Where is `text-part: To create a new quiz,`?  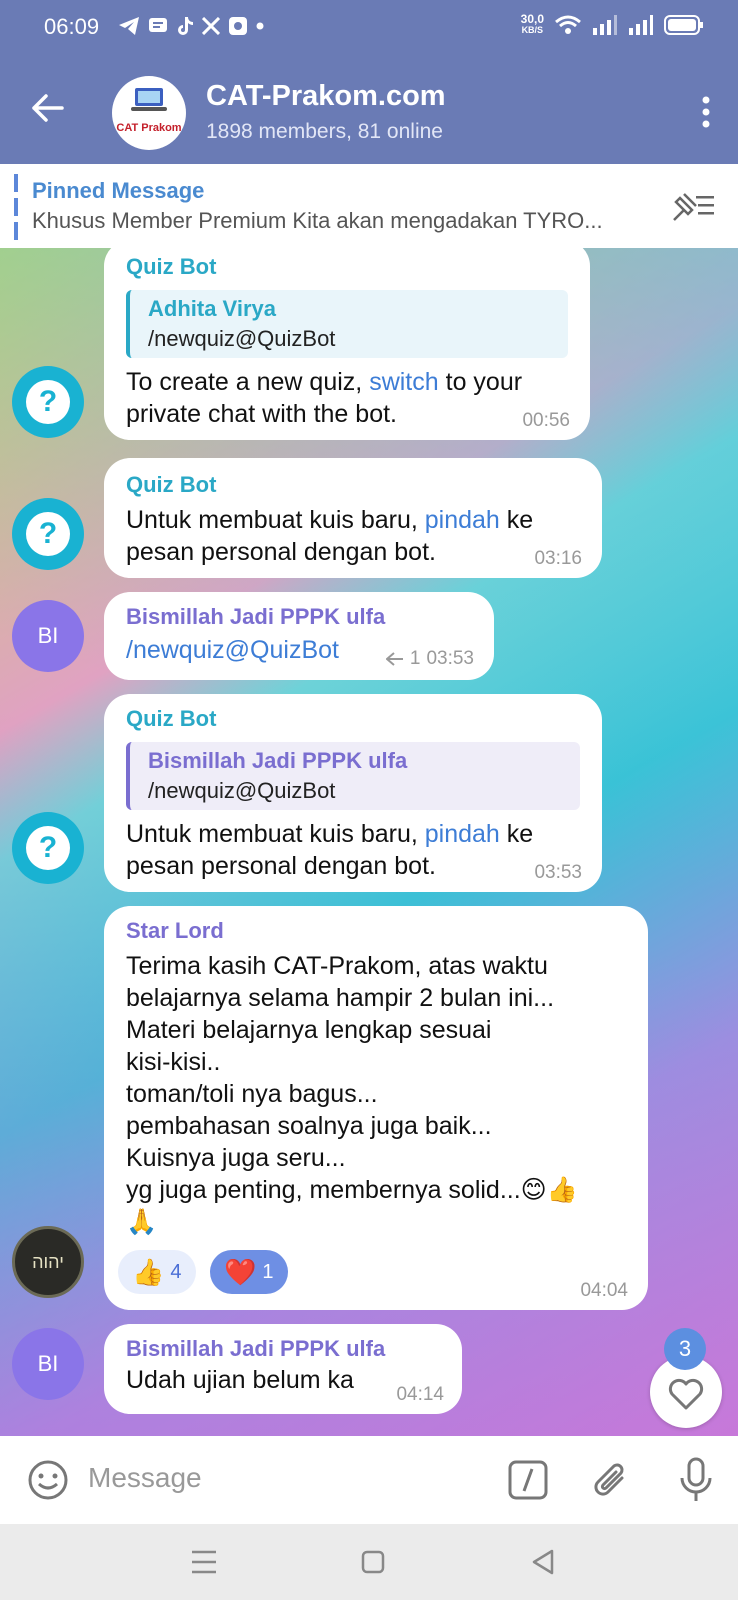 text-part: To create a new quiz, is located at coordinates (248, 382).